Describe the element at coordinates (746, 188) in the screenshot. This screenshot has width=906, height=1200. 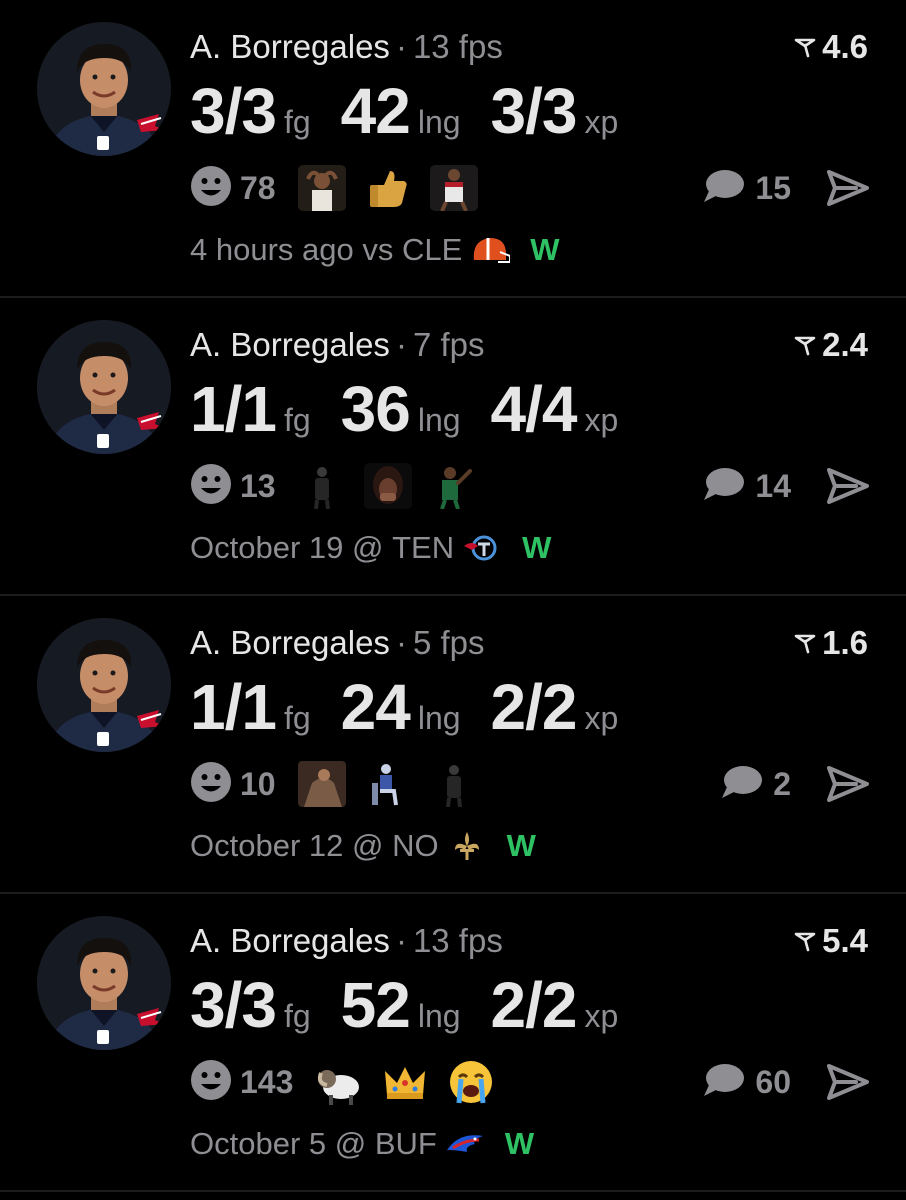
I see `comment-button: 15` at that location.